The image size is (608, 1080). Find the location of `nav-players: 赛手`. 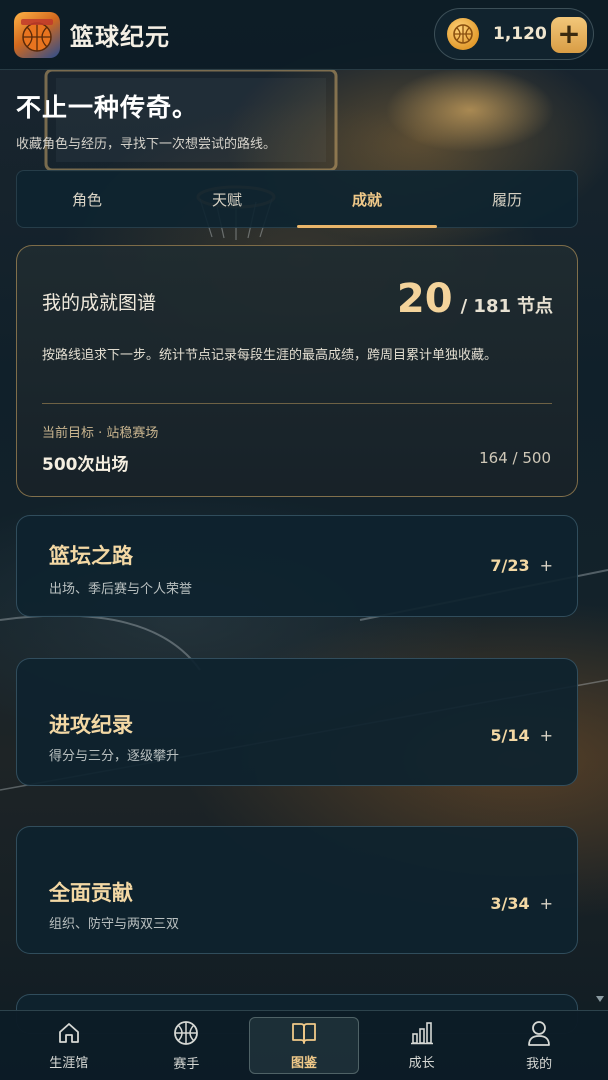

nav-players: 赛手 is located at coordinates (187, 1045).